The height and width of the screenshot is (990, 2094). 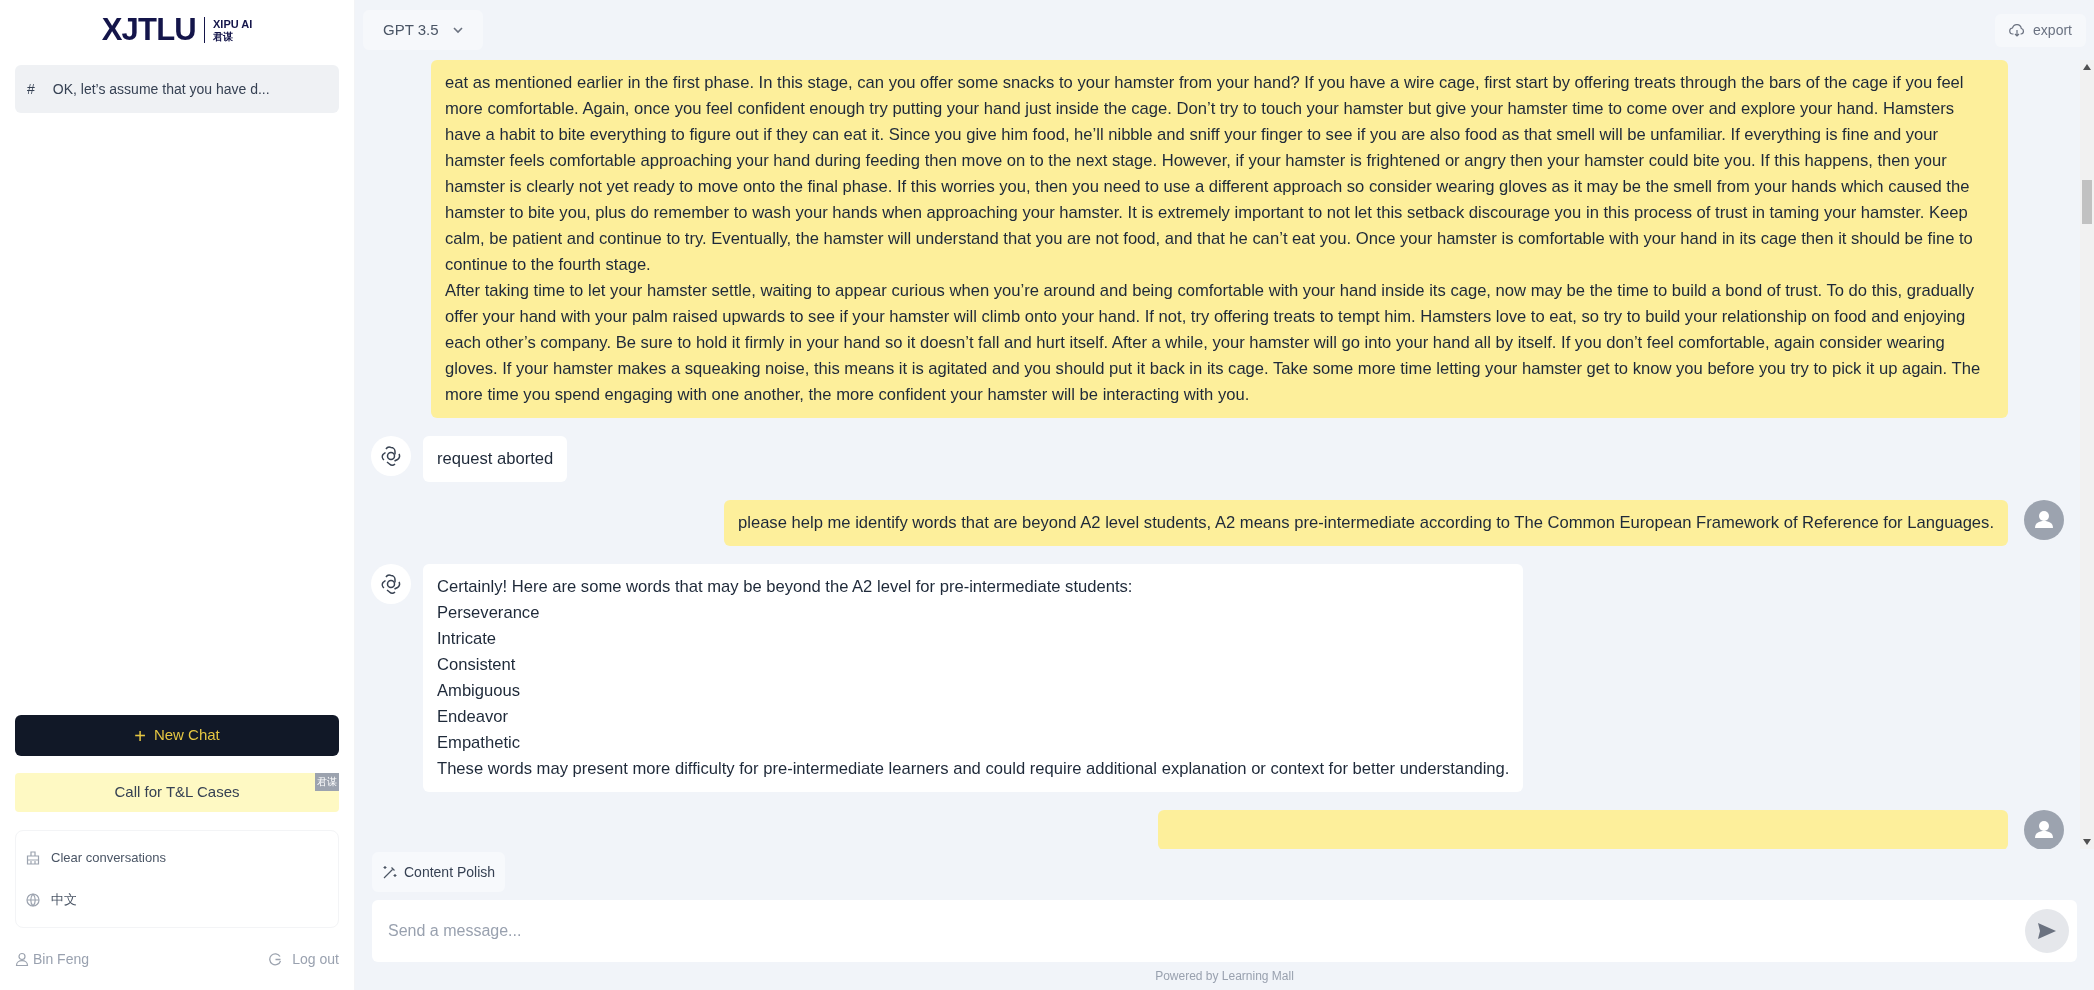 I want to click on banner-text: Call for T&L Cases, so click(x=177, y=792).